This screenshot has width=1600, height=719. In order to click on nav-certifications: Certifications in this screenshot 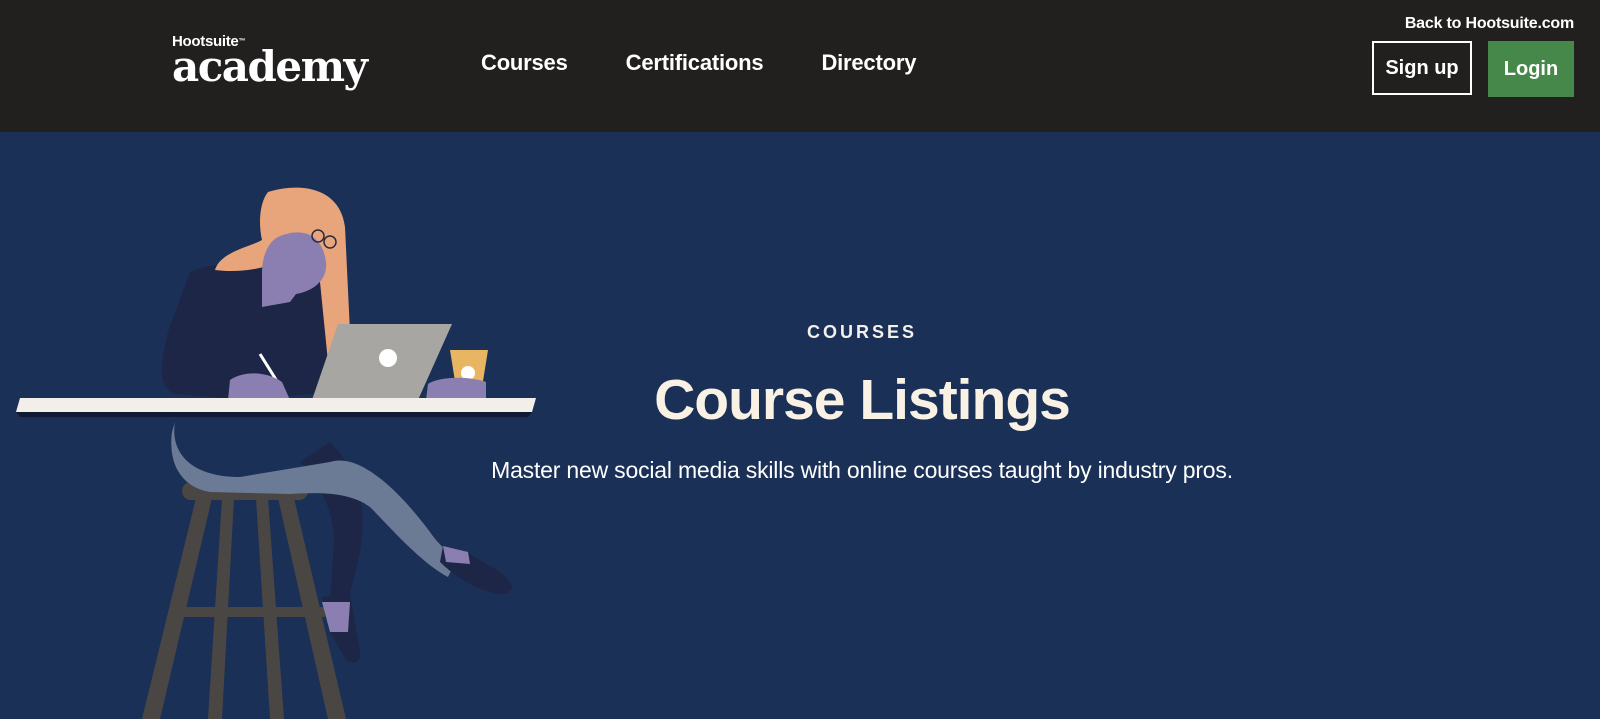, I will do `click(695, 63)`.